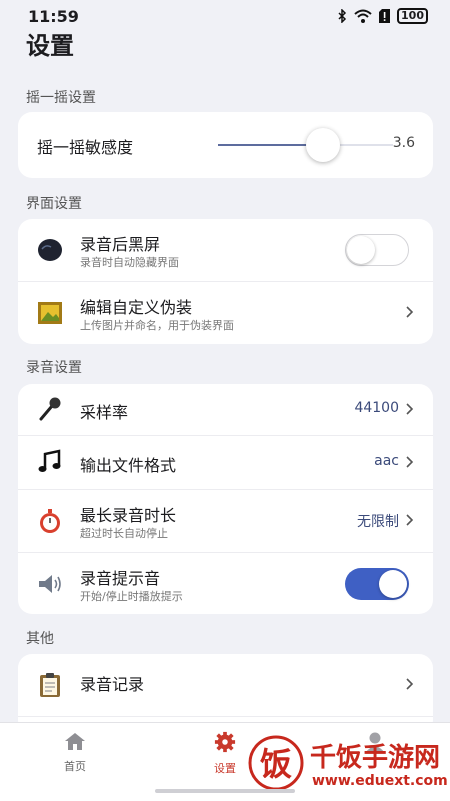 The image size is (450, 801). I want to click on watermark-logo-char: 饭, so click(276, 764).